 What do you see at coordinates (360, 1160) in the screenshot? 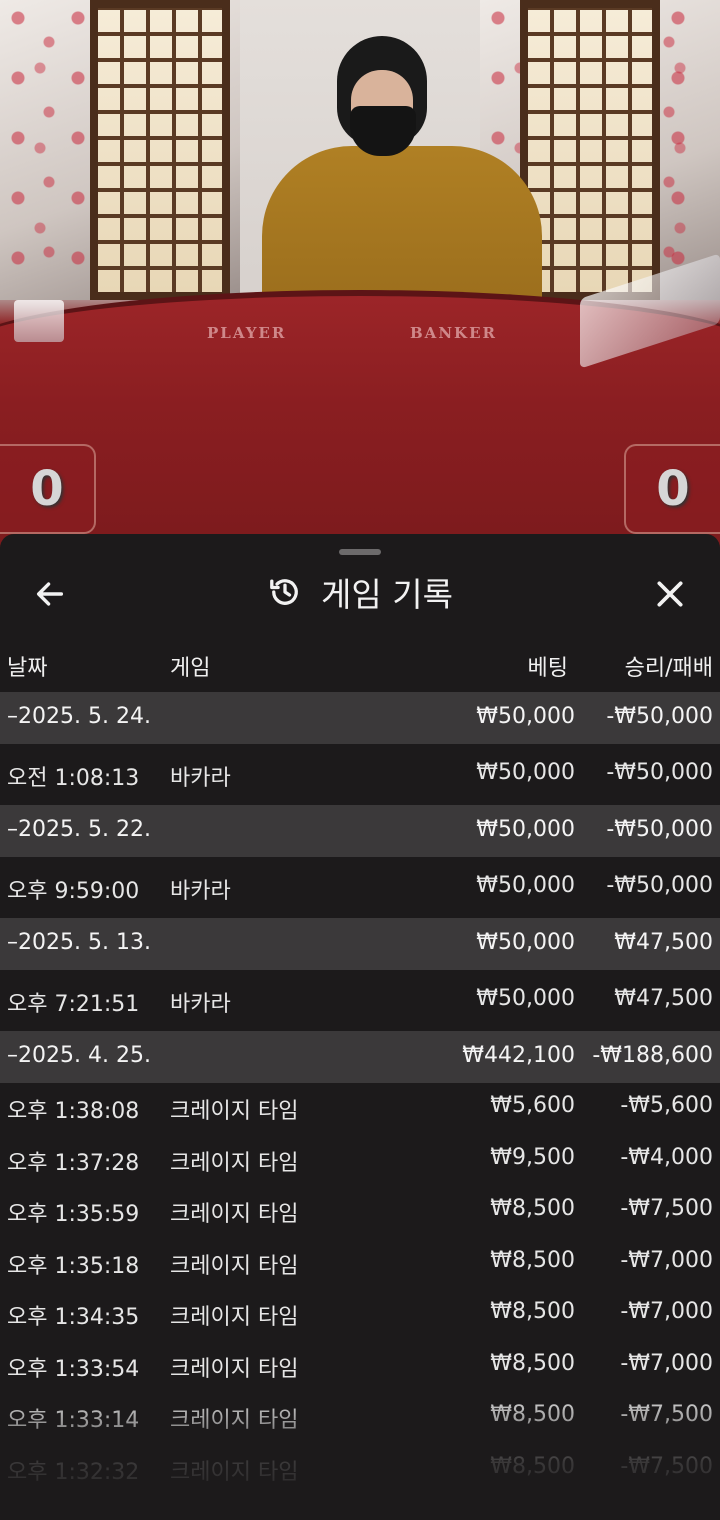
I see `history-row: 오후 1:37:28 크레이지 타임 ₩9,500 -₩4,000` at bounding box center [360, 1160].